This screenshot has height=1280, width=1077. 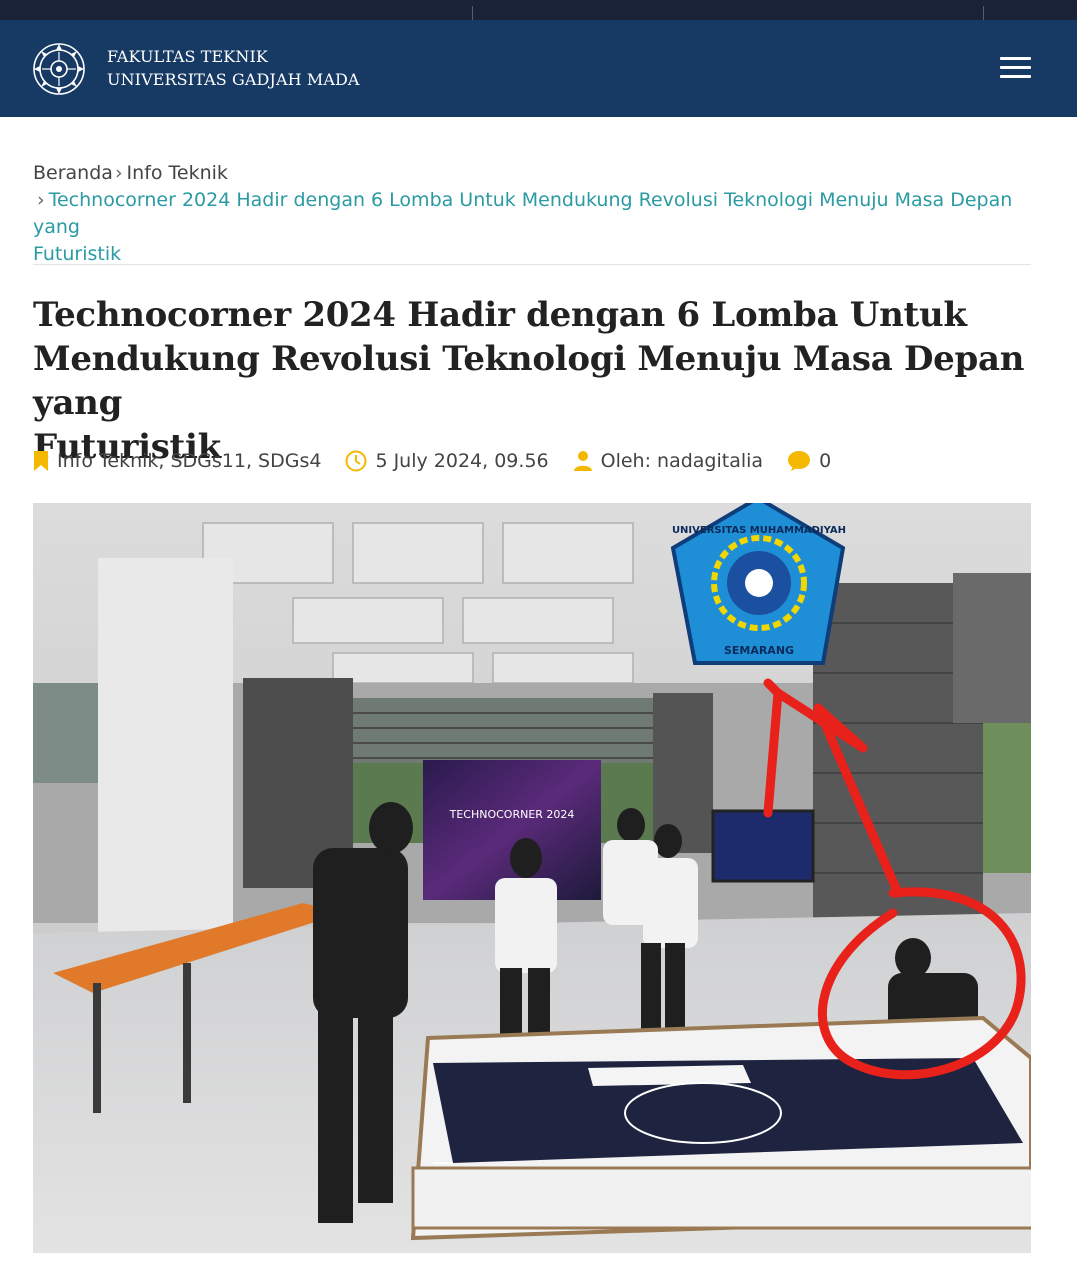 I want to click on article-author: Oleh: nadagitalia, so click(x=682, y=461).